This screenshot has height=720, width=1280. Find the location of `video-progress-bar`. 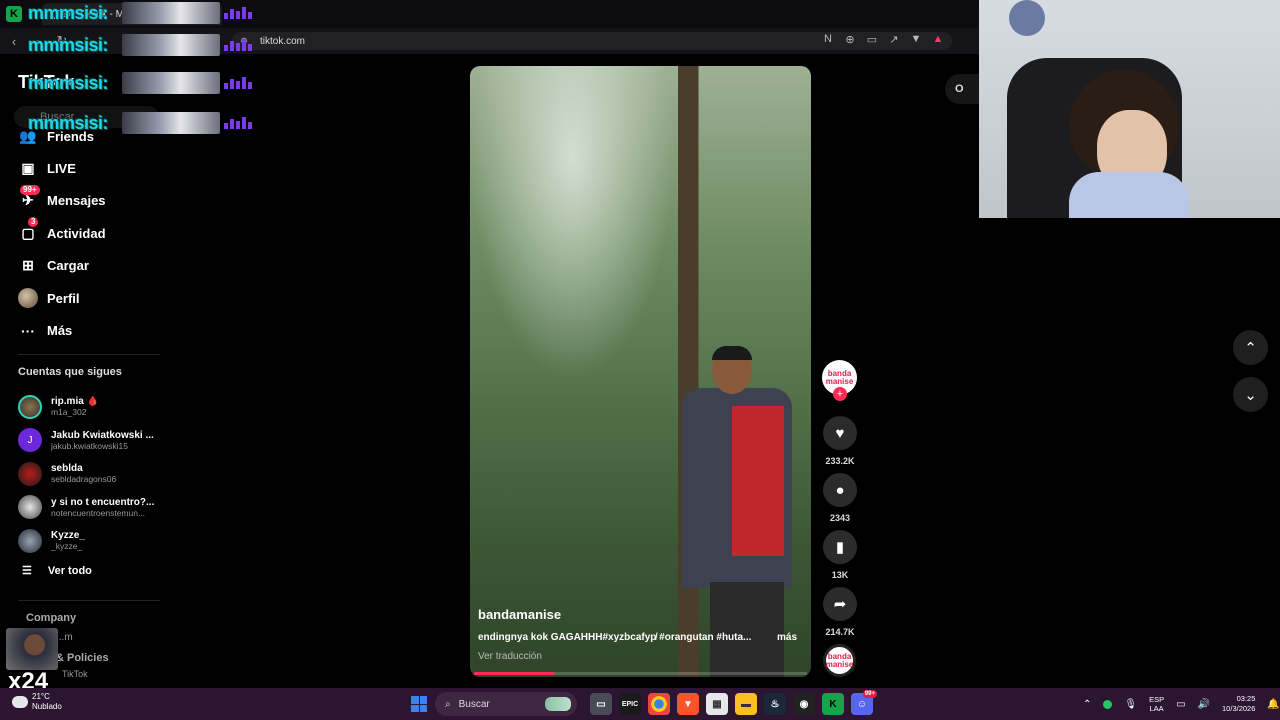

video-progress-bar is located at coordinates (640, 673).